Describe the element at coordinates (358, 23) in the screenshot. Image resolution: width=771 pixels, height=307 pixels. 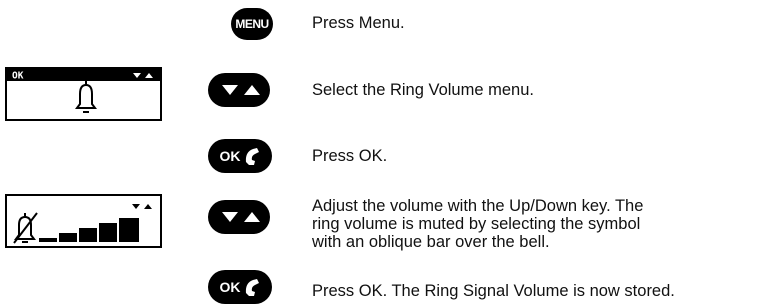
I see `step-1-text: Press Menu.` at that location.